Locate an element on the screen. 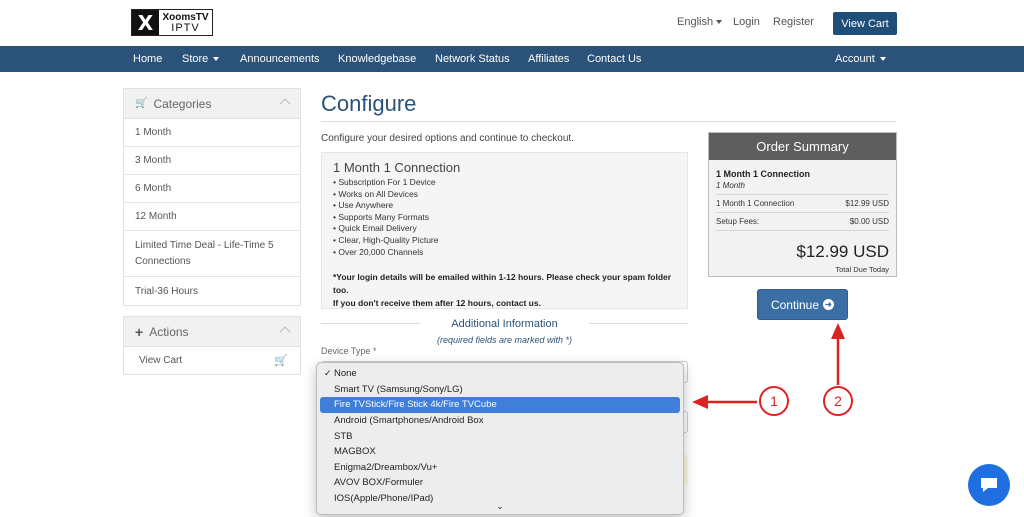 The width and height of the screenshot is (1024, 517). nav-network-status: Network Status is located at coordinates (472, 59).